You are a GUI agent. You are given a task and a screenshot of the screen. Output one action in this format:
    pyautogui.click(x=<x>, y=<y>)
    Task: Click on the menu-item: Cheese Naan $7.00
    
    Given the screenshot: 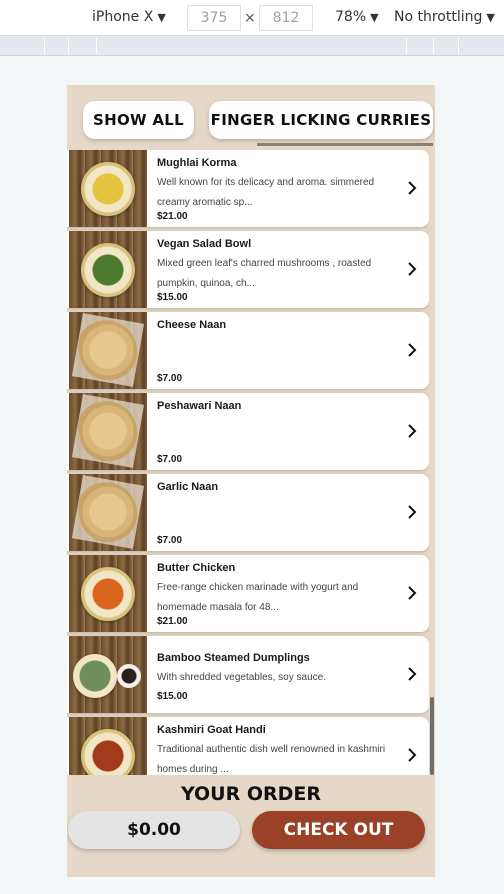 What is the action you would take?
    pyautogui.click(x=248, y=350)
    